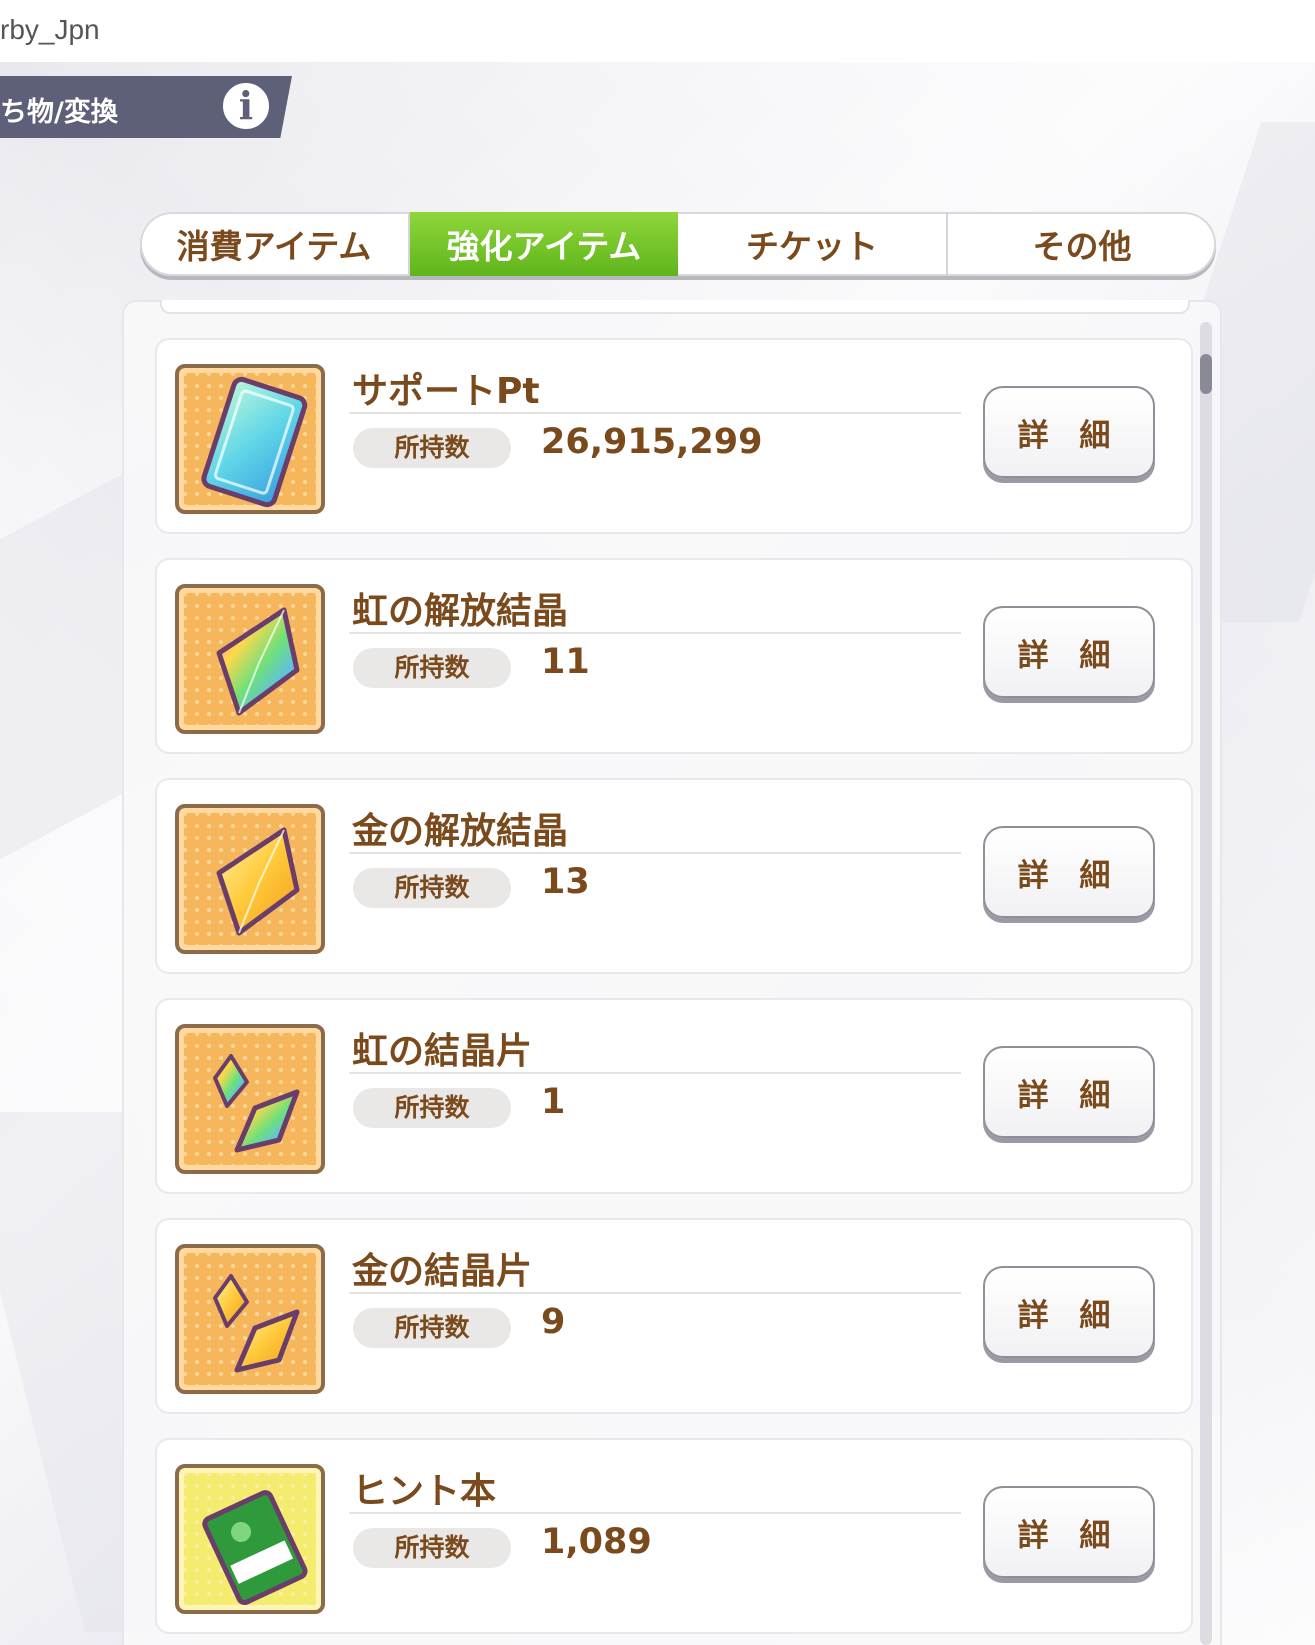  Describe the element at coordinates (1206, 983) in the screenshot. I see `scrollbar-track` at that location.